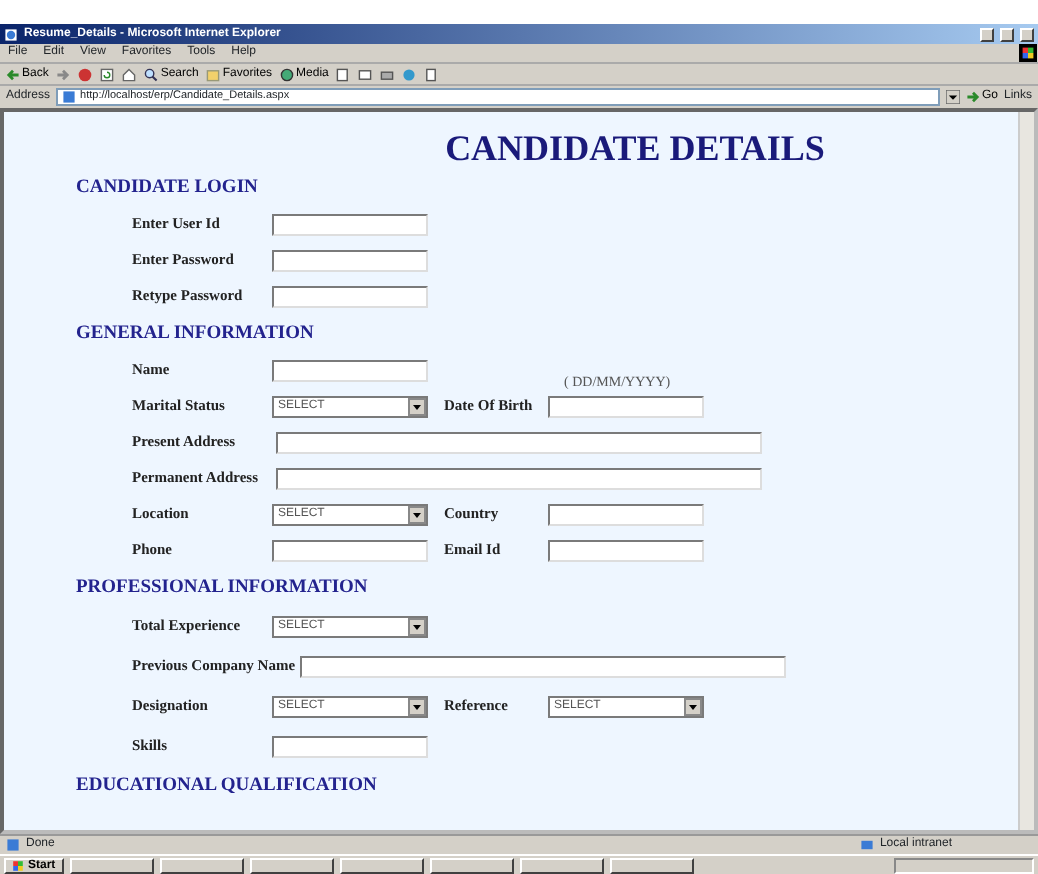 The width and height of the screenshot is (1038, 874). What do you see at coordinates (1026, 471) in the screenshot?
I see `vertical-scrollbar` at bounding box center [1026, 471].